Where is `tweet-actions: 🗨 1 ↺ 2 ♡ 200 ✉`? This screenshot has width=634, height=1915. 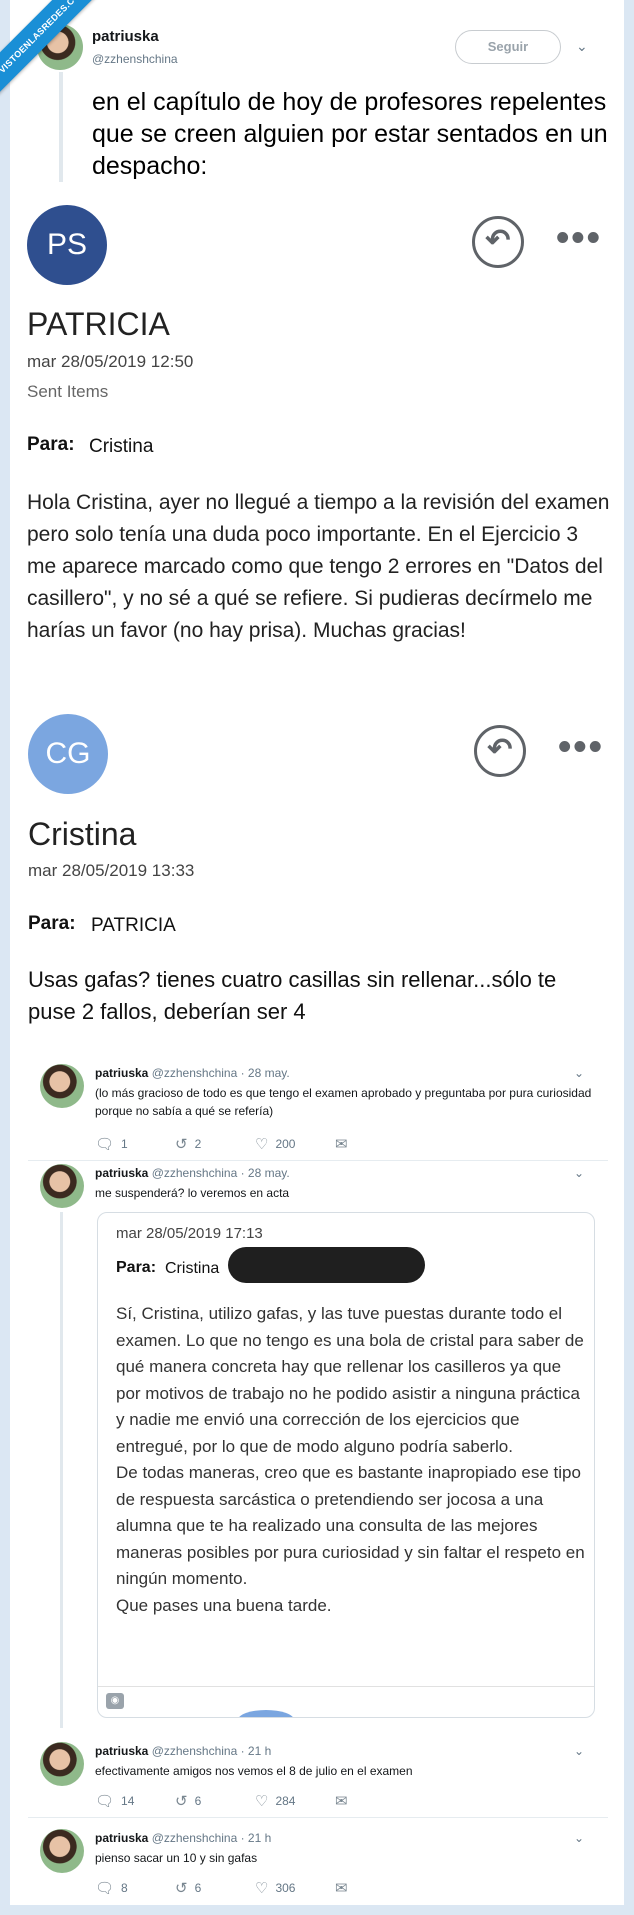 tweet-actions: 🗨 1 ↺ 2 ♡ 200 ✉ is located at coordinates (255, 1144).